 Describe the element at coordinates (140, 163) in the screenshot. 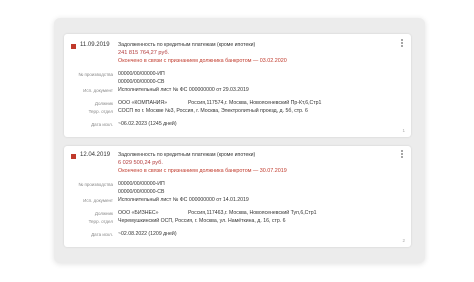

I see `debt-amount: 6 029 500,24 руб.` at that location.